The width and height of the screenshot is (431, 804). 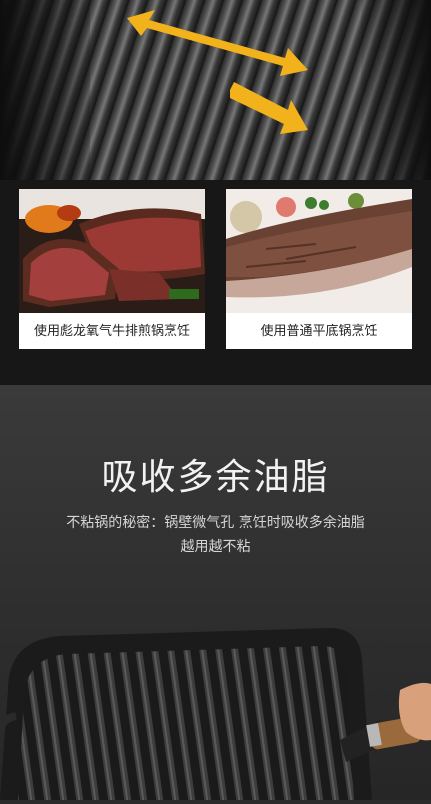 I want to click on comparison-card-brand-pan: 使用彪龙氧气牛排煎锅烹饪, so click(x=112, y=269).